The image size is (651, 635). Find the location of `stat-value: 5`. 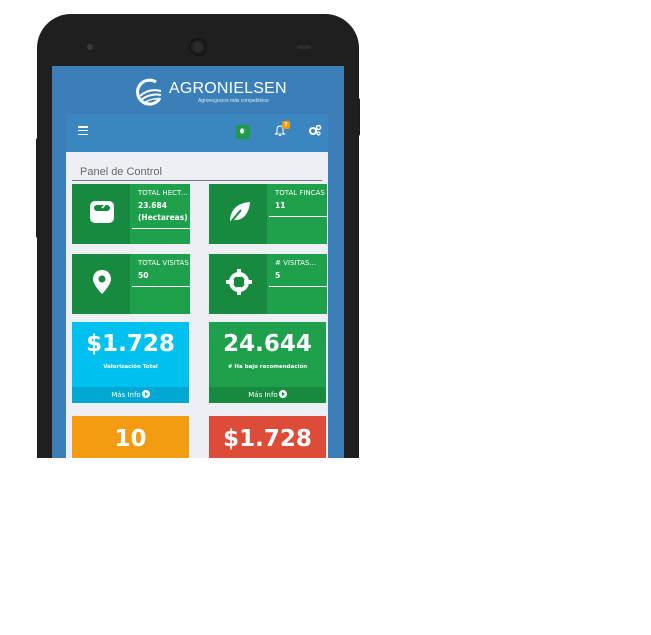

stat-value: 5 is located at coordinates (278, 275).